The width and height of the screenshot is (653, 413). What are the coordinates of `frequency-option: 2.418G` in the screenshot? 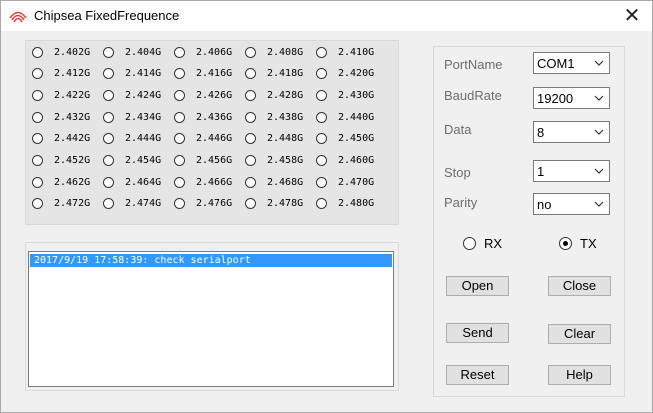 It's located at (274, 74).